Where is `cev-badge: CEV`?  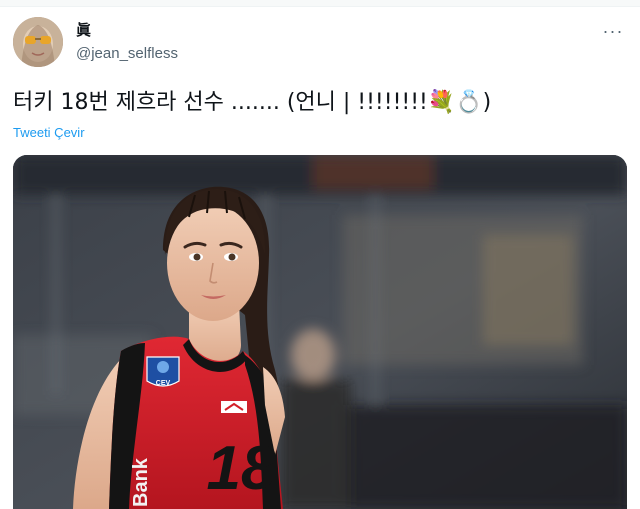
cev-badge: CEV is located at coordinates (163, 371).